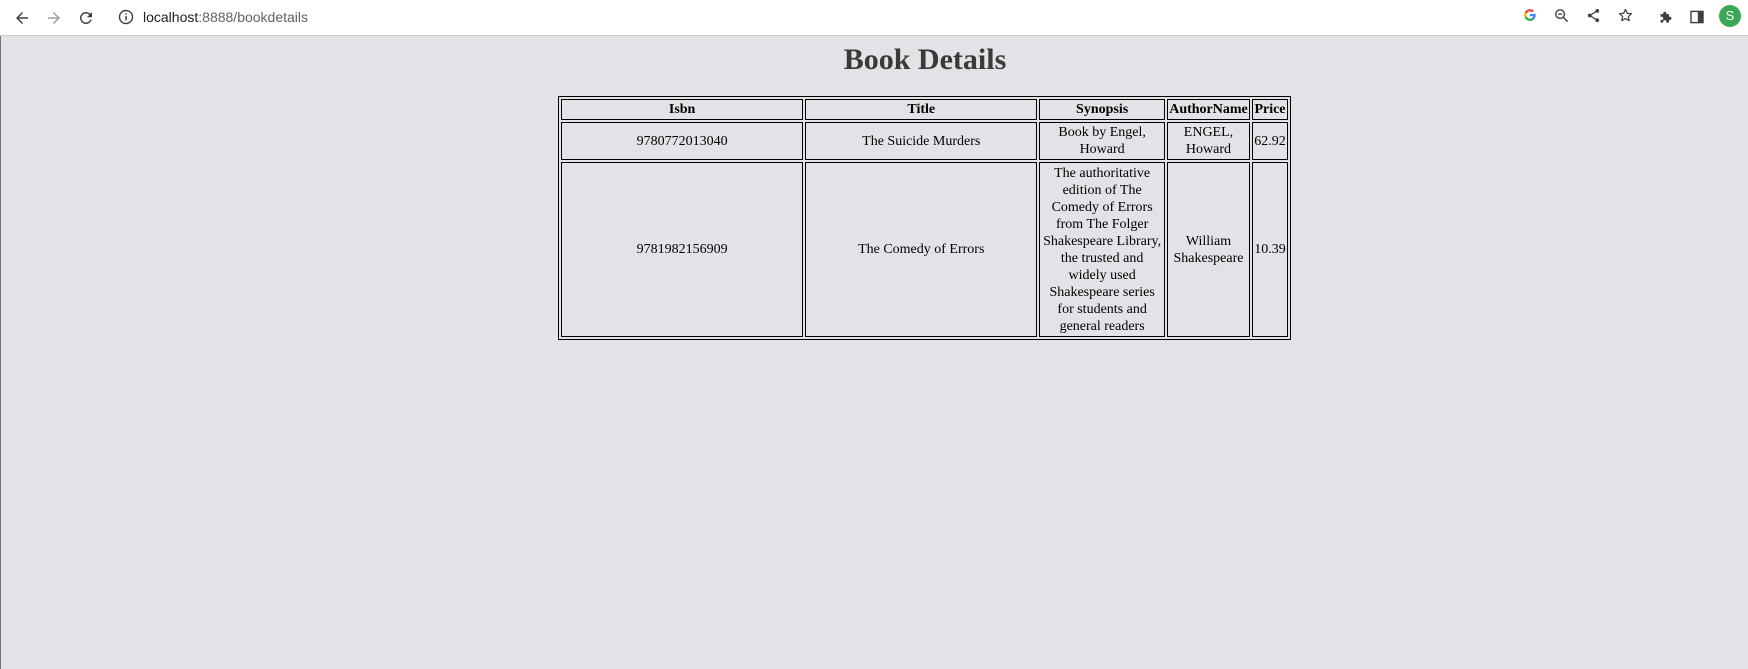 The height and width of the screenshot is (669, 1748). What do you see at coordinates (1269, 249) in the screenshot?
I see `cell-price: 10.39` at bounding box center [1269, 249].